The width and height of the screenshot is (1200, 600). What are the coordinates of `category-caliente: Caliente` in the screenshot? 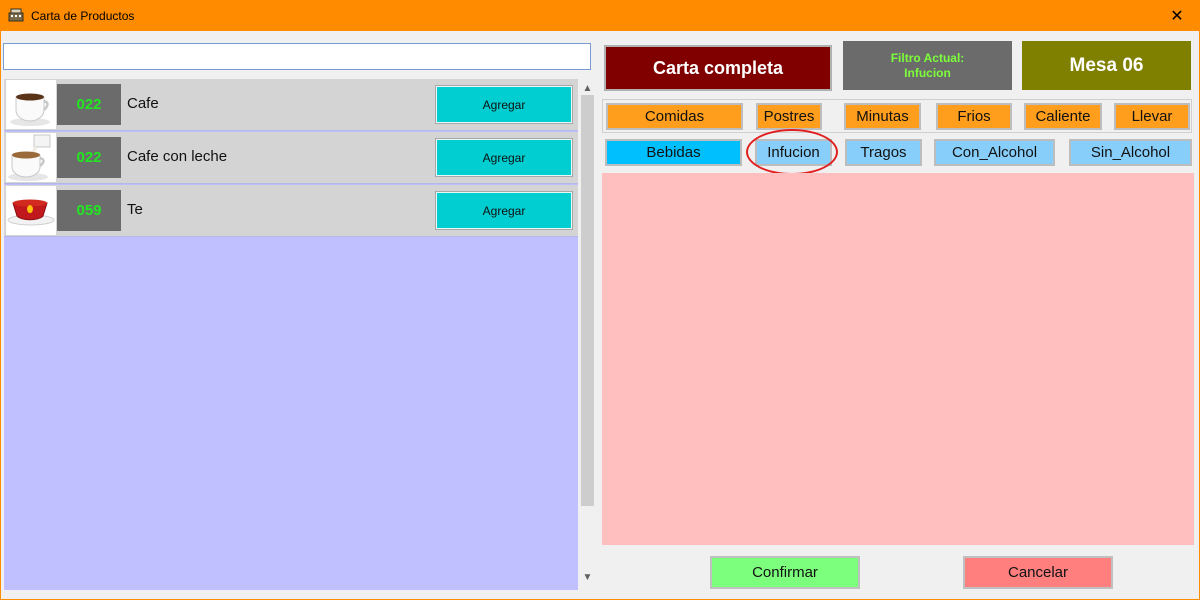 It's located at (1063, 116).